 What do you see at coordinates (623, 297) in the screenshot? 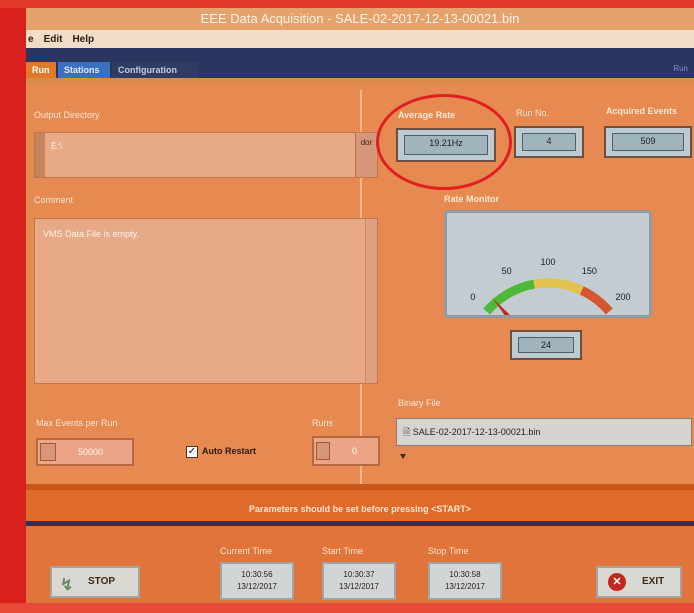
I see `gauge-tick-label: 200` at bounding box center [623, 297].